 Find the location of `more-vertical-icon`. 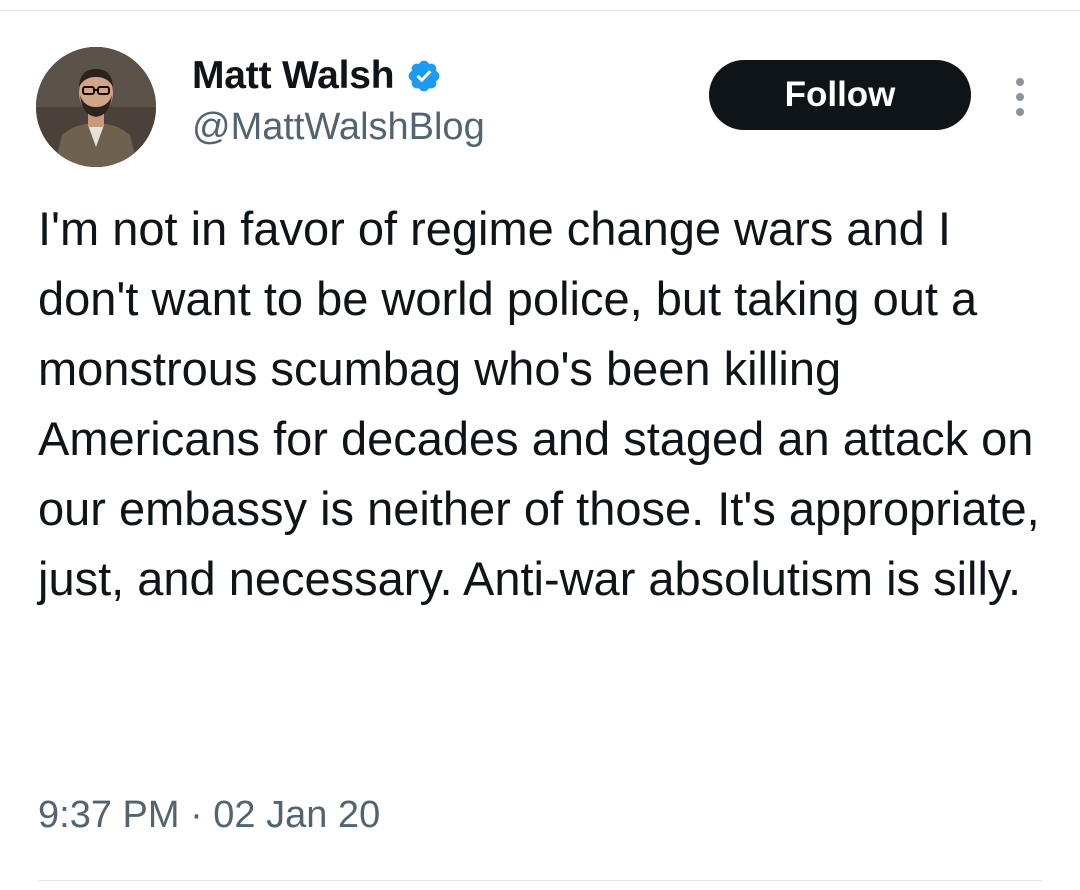

more-vertical-icon is located at coordinates (1020, 97).